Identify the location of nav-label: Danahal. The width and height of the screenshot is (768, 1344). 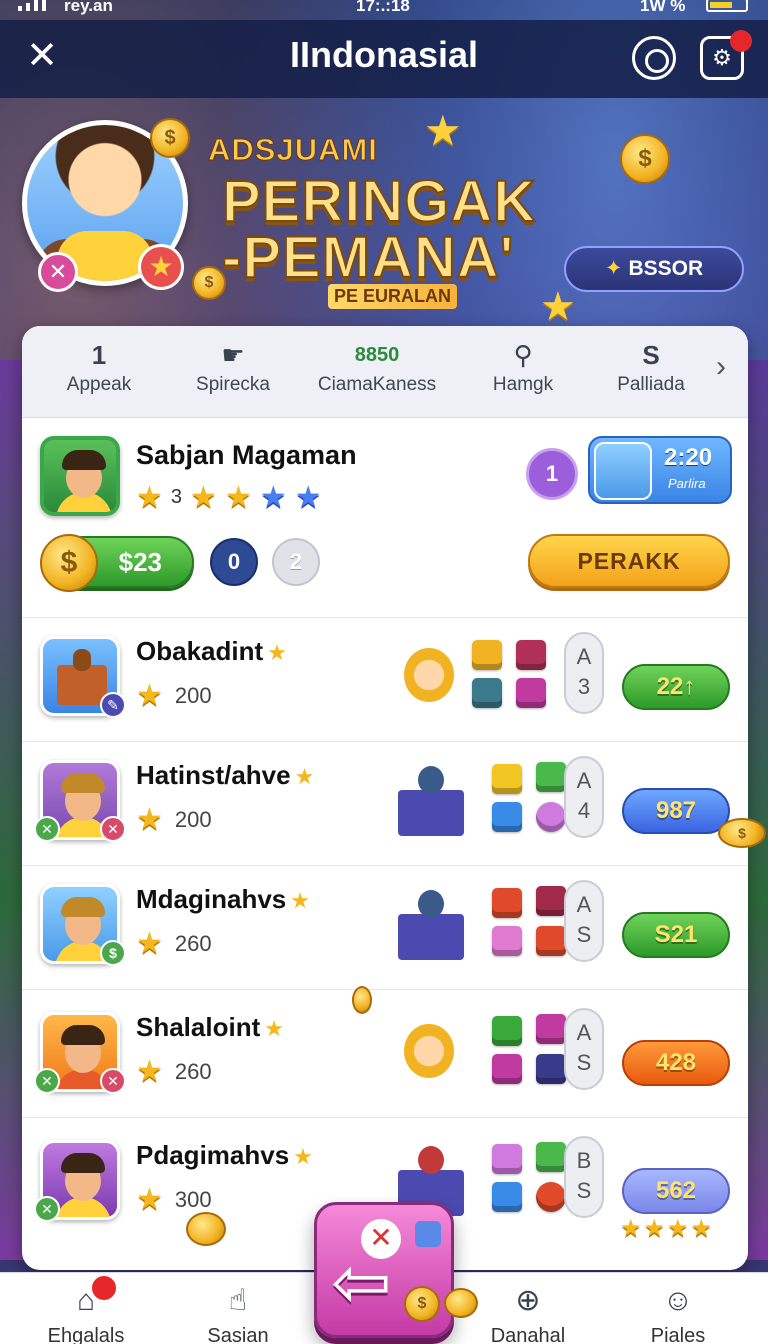
(528, 1334).